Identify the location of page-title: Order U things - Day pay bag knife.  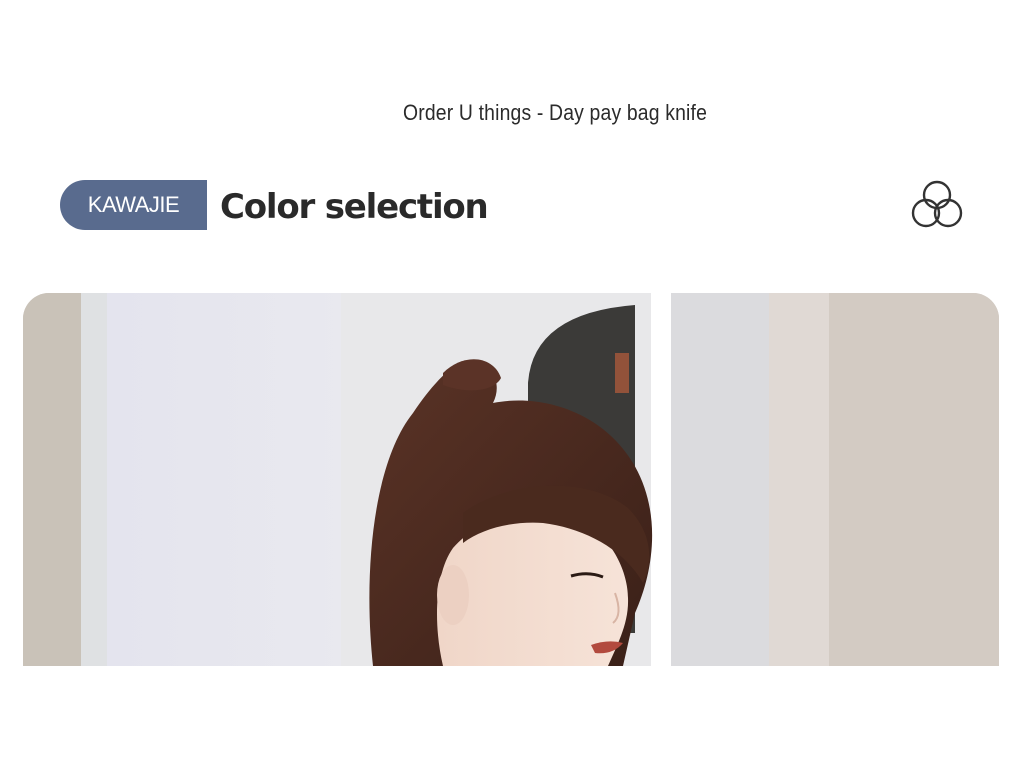
(555, 112).